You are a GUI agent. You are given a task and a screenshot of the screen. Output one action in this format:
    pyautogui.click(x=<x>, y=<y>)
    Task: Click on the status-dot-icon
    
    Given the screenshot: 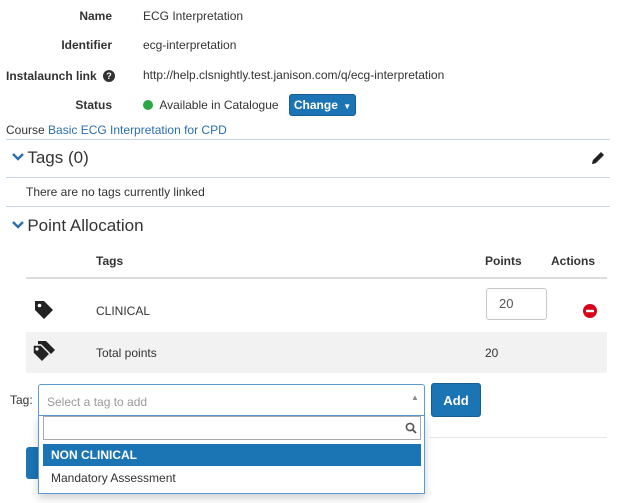 What is the action you would take?
    pyautogui.click(x=148, y=105)
    